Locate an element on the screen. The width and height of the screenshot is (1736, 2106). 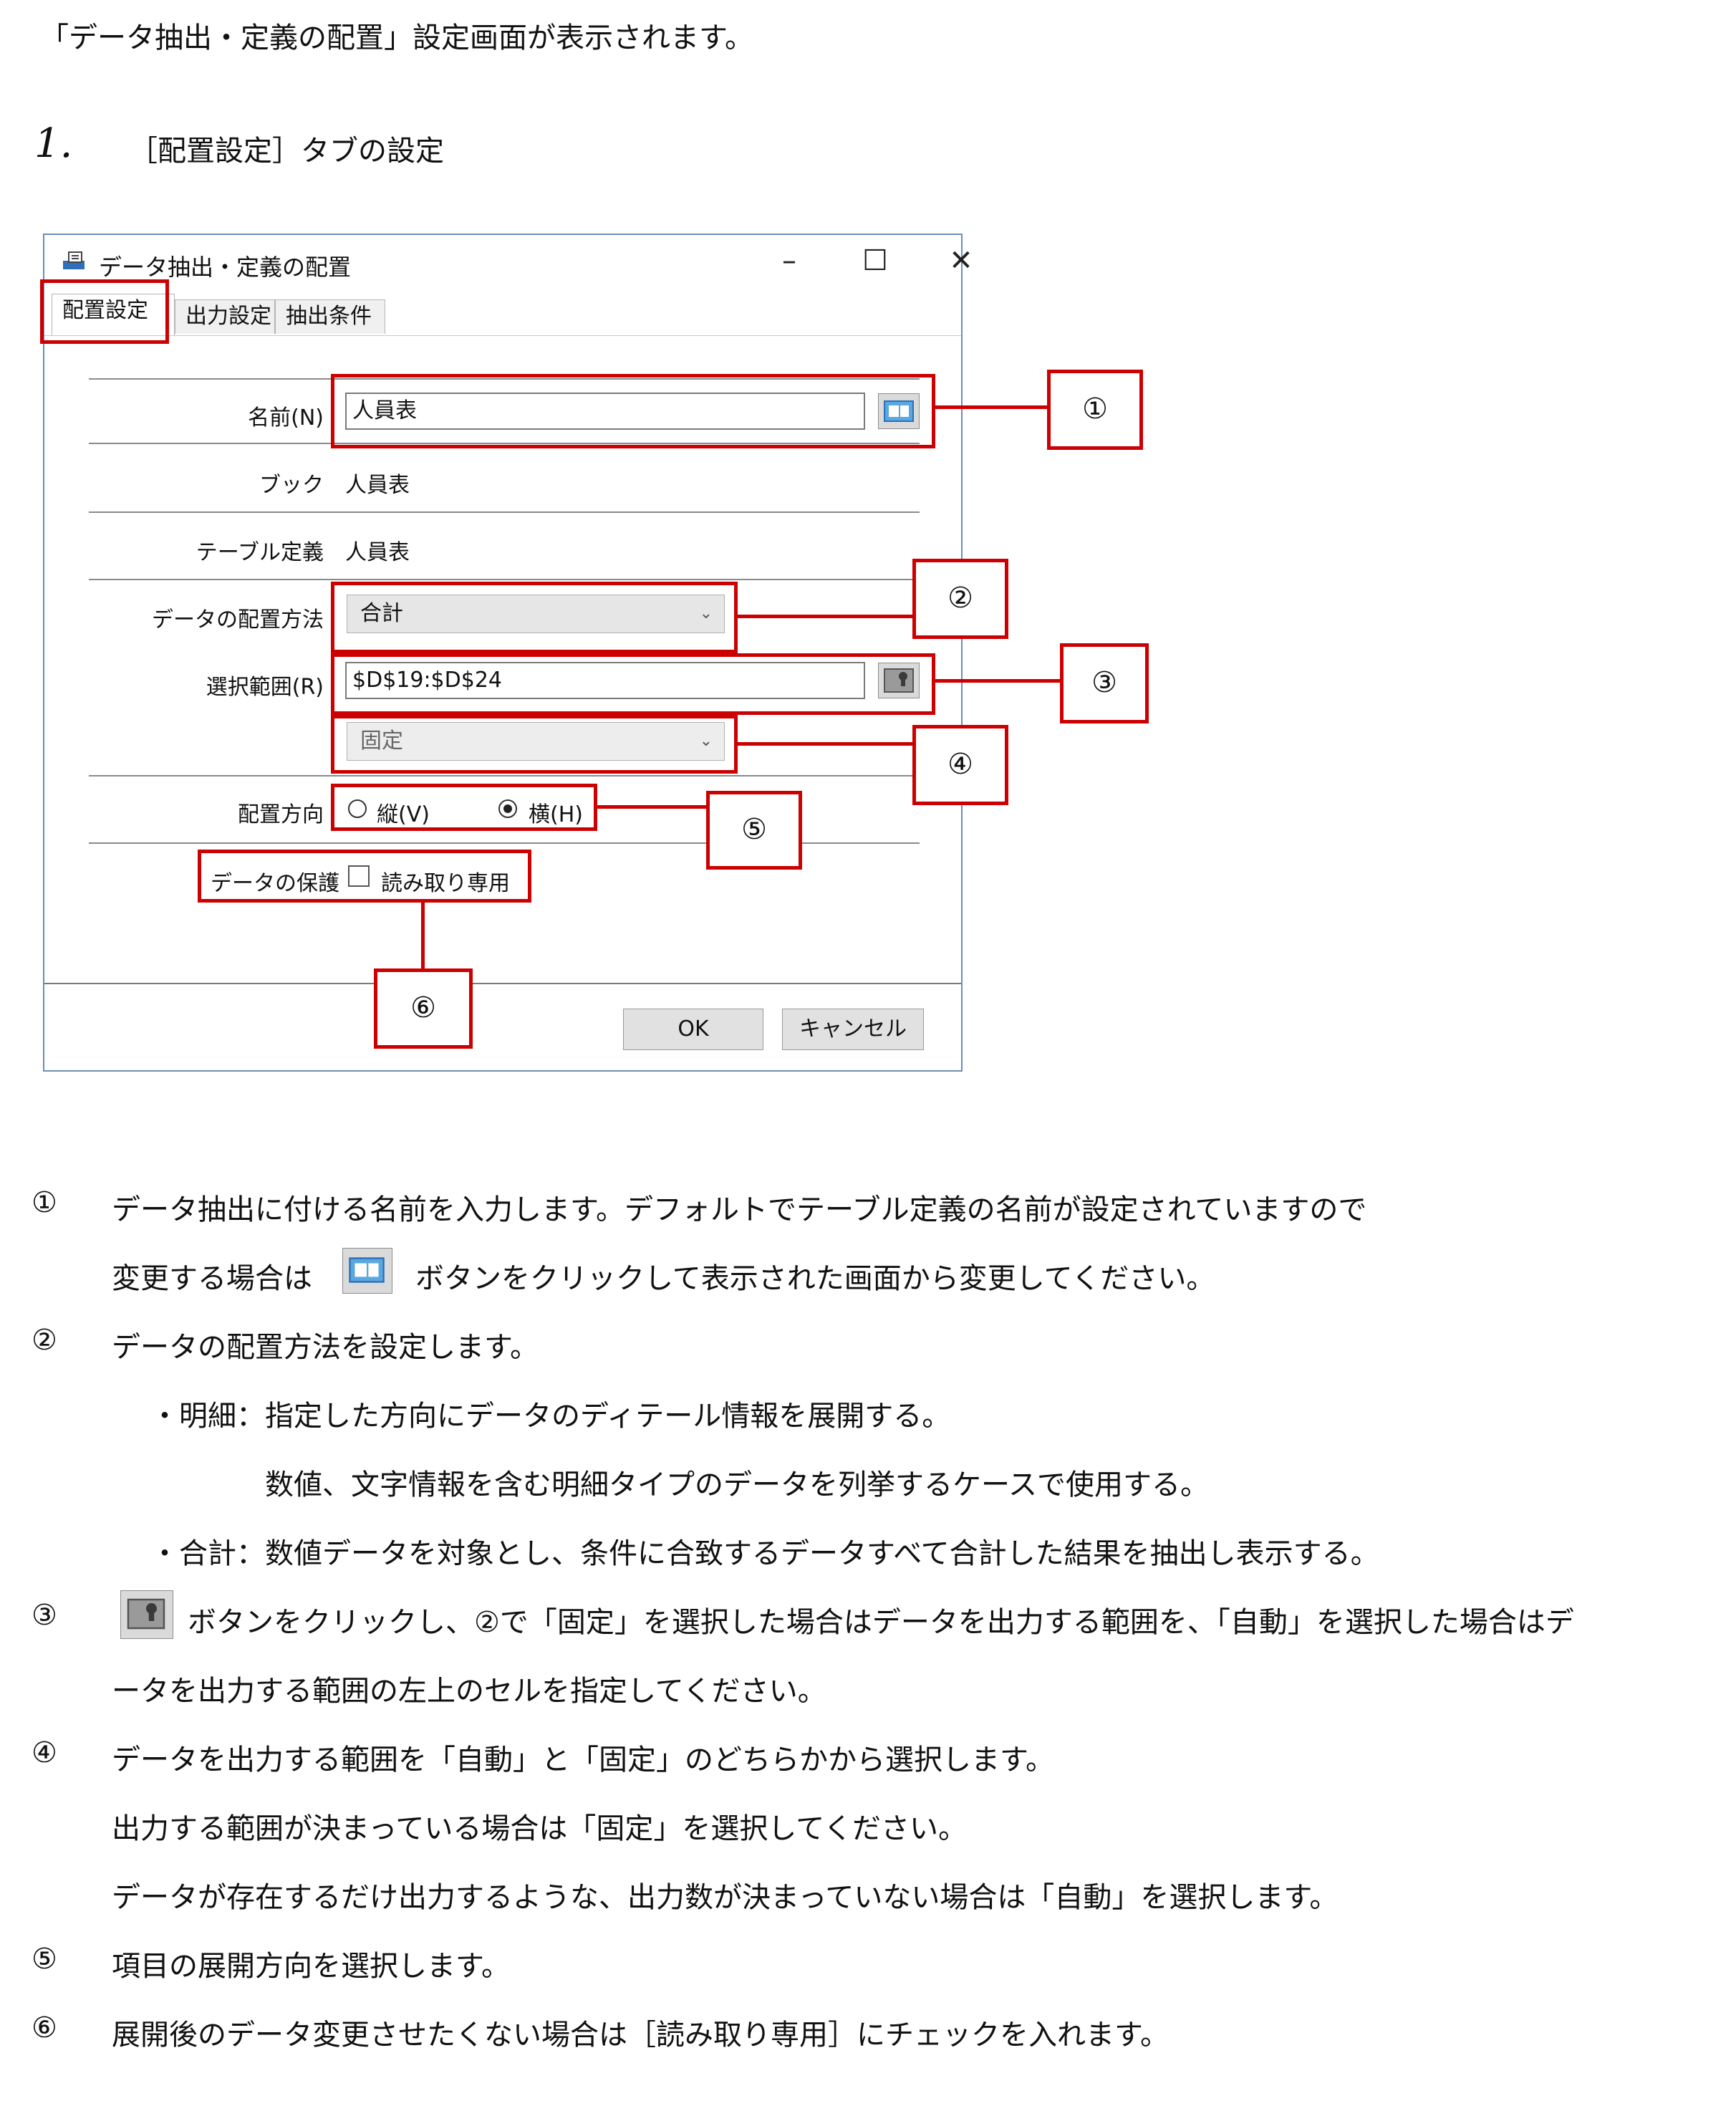
maximize-button: ☐ is located at coordinates (875, 262).